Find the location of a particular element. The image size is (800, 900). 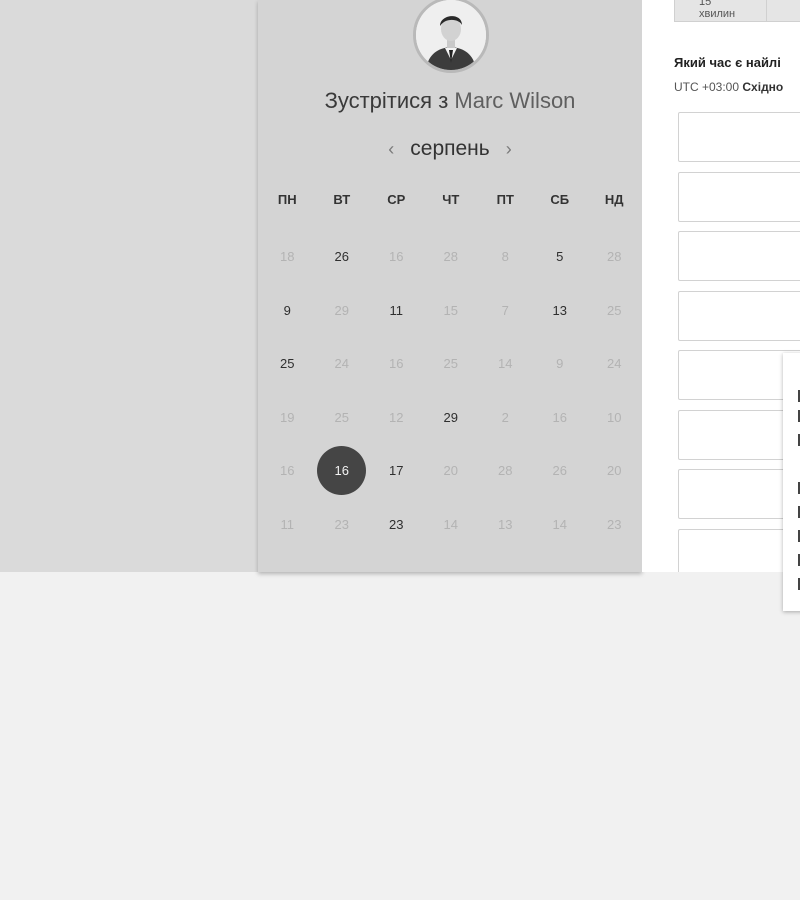

time-slot-list is located at coordinates (739, 342).